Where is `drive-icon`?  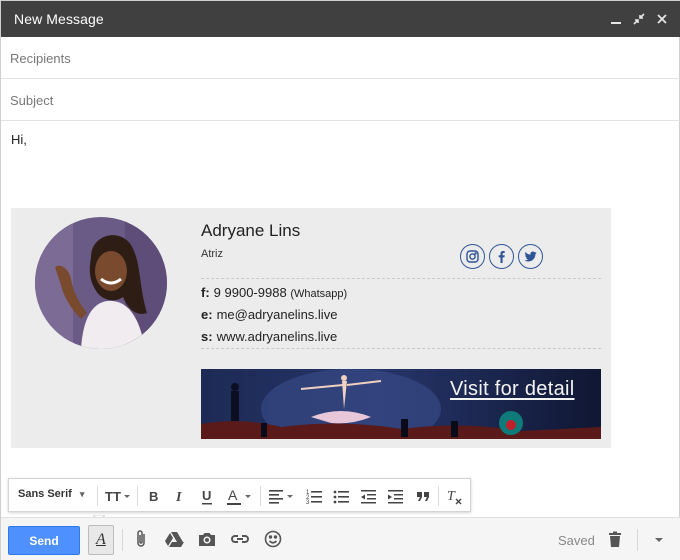
drive-icon is located at coordinates (174, 539).